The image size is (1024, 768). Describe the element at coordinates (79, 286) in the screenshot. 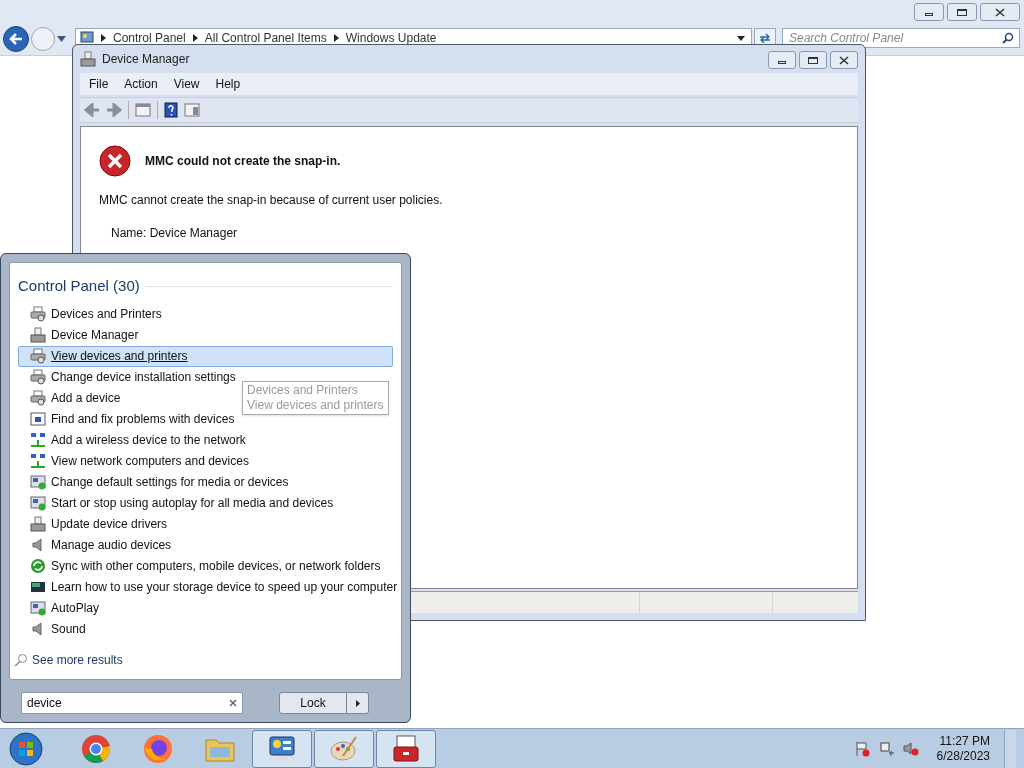

I see `group-heading: Control Panel (30)` at that location.